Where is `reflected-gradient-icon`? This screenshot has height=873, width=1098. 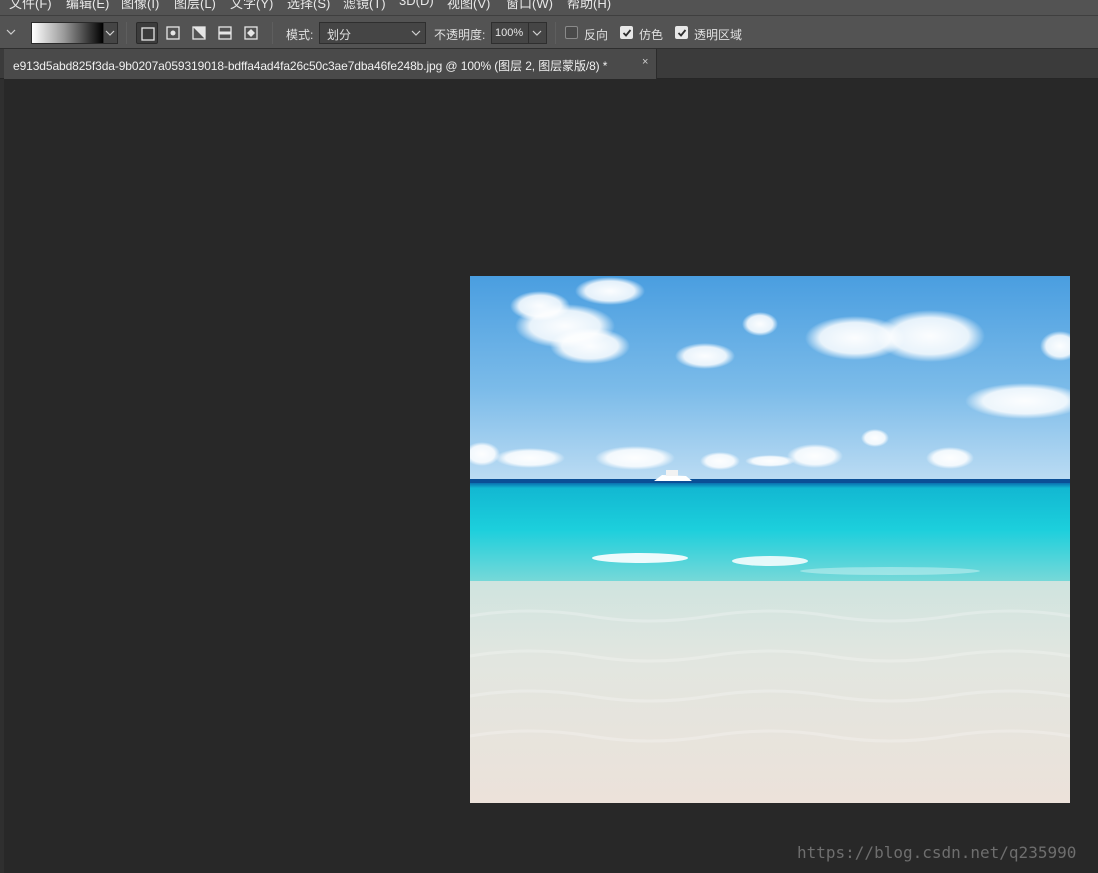
reflected-gradient-icon is located at coordinates (225, 33).